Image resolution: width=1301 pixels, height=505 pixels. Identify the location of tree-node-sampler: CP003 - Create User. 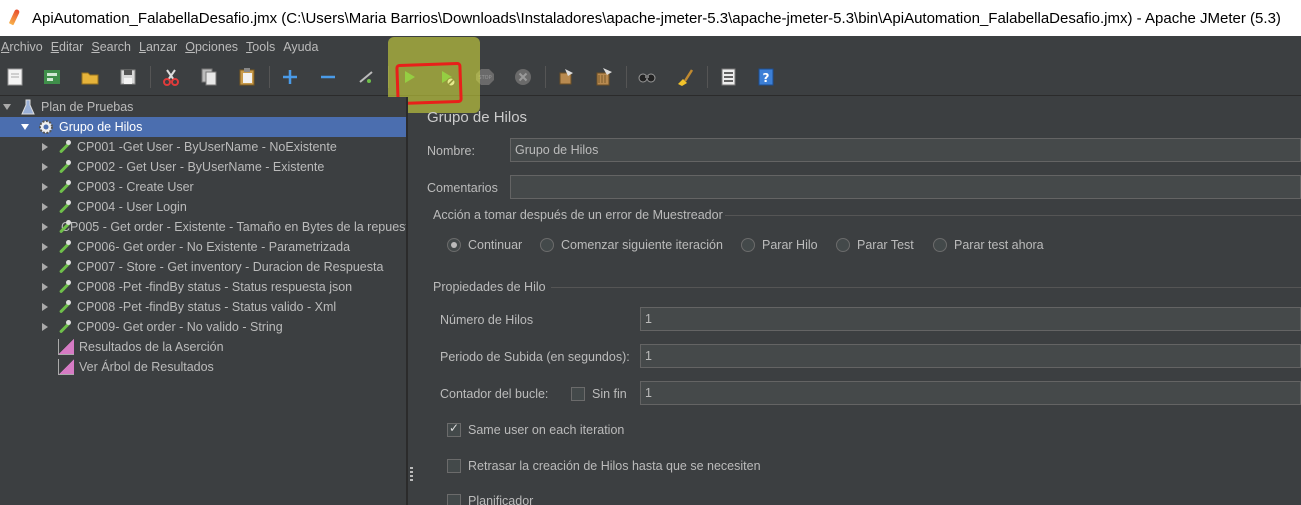
(203, 187).